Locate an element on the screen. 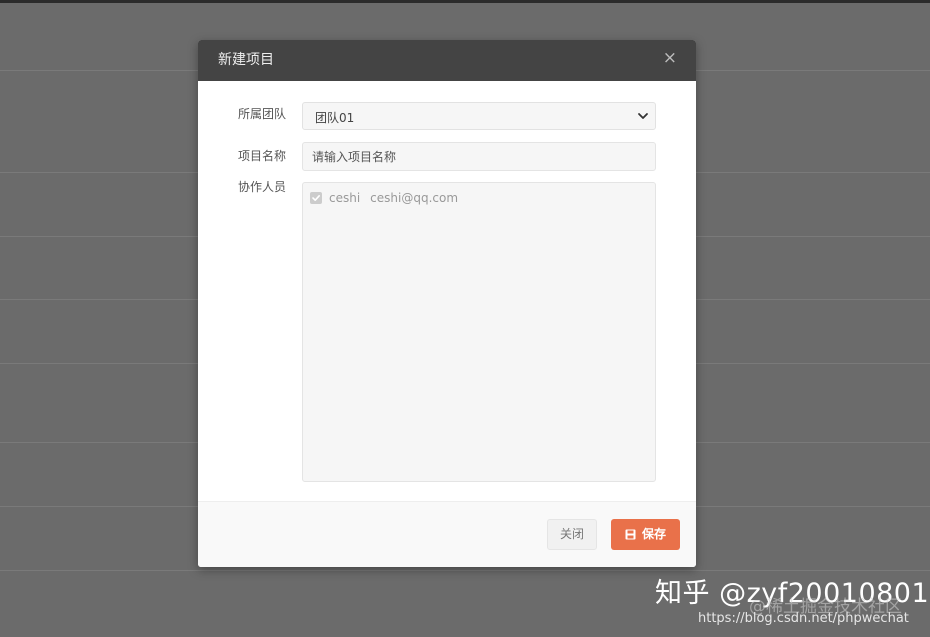 This screenshot has height=637, width=930. top-bar is located at coordinates (465, 1).